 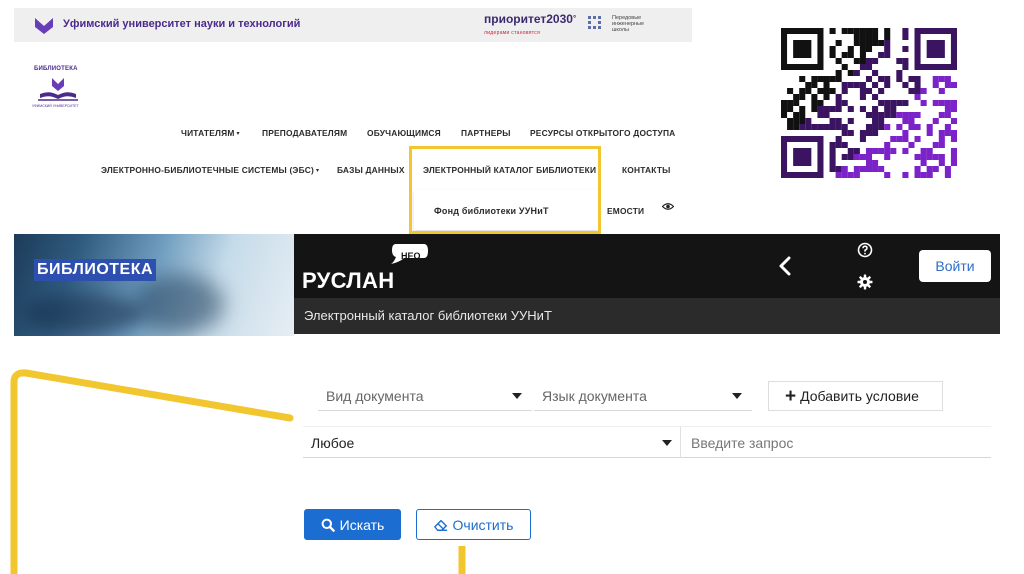 I want to click on add-condition-label: Добавить условие, so click(x=859, y=396).